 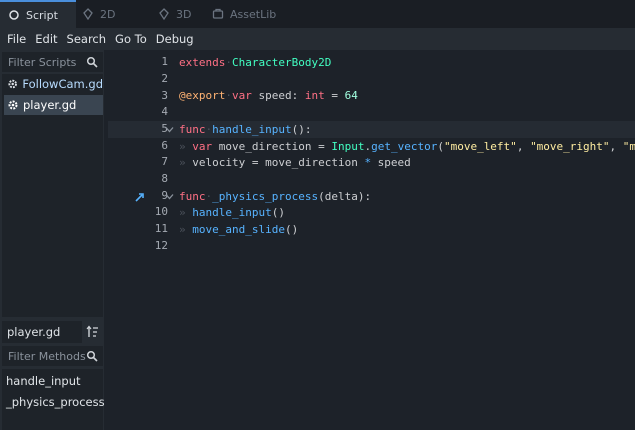 What do you see at coordinates (131, 39) in the screenshot?
I see `menu-go-to: Go To` at bounding box center [131, 39].